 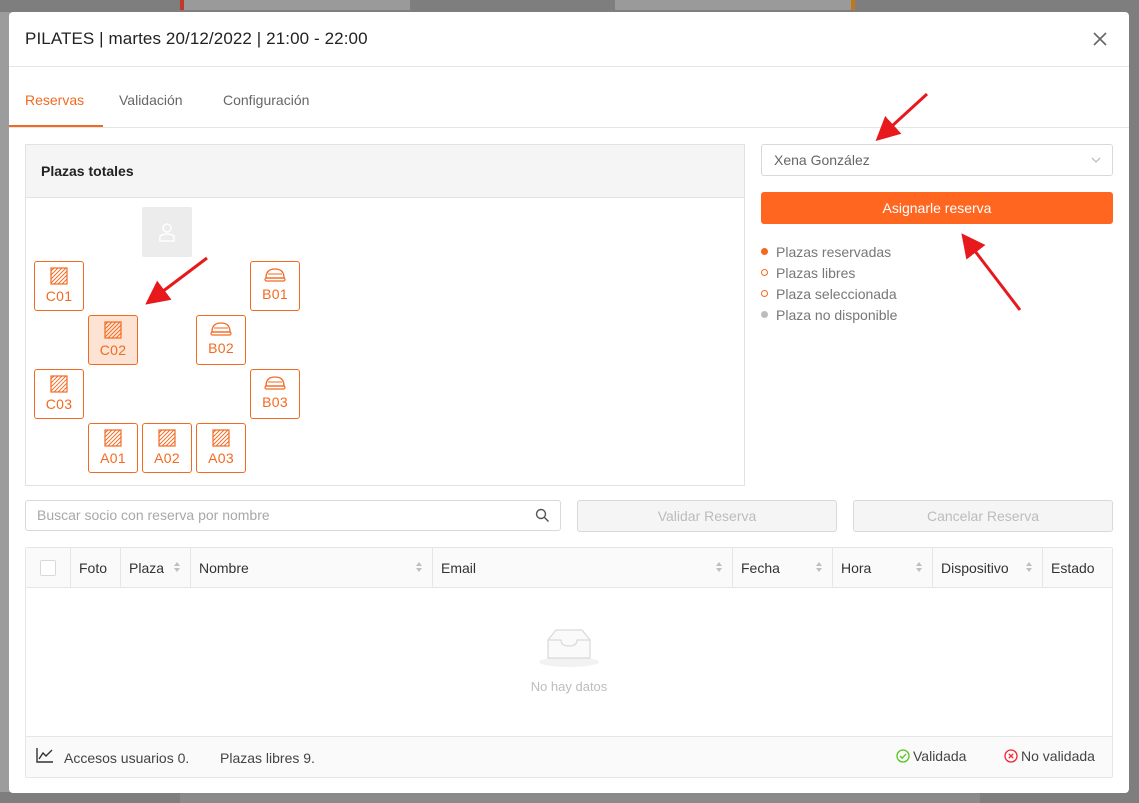 I want to click on seat-panel-title: Plazas totales, so click(x=385, y=171).